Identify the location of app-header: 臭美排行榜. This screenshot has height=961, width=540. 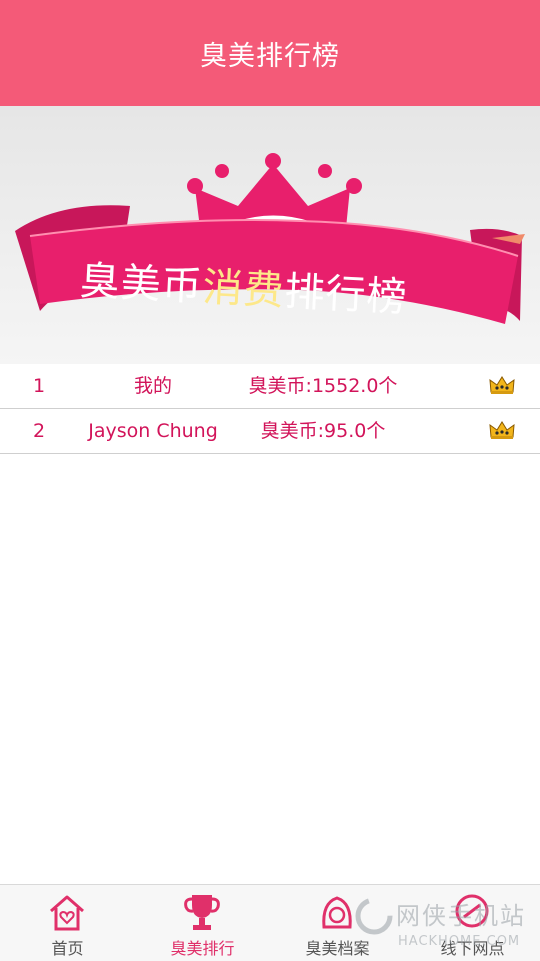
(270, 53).